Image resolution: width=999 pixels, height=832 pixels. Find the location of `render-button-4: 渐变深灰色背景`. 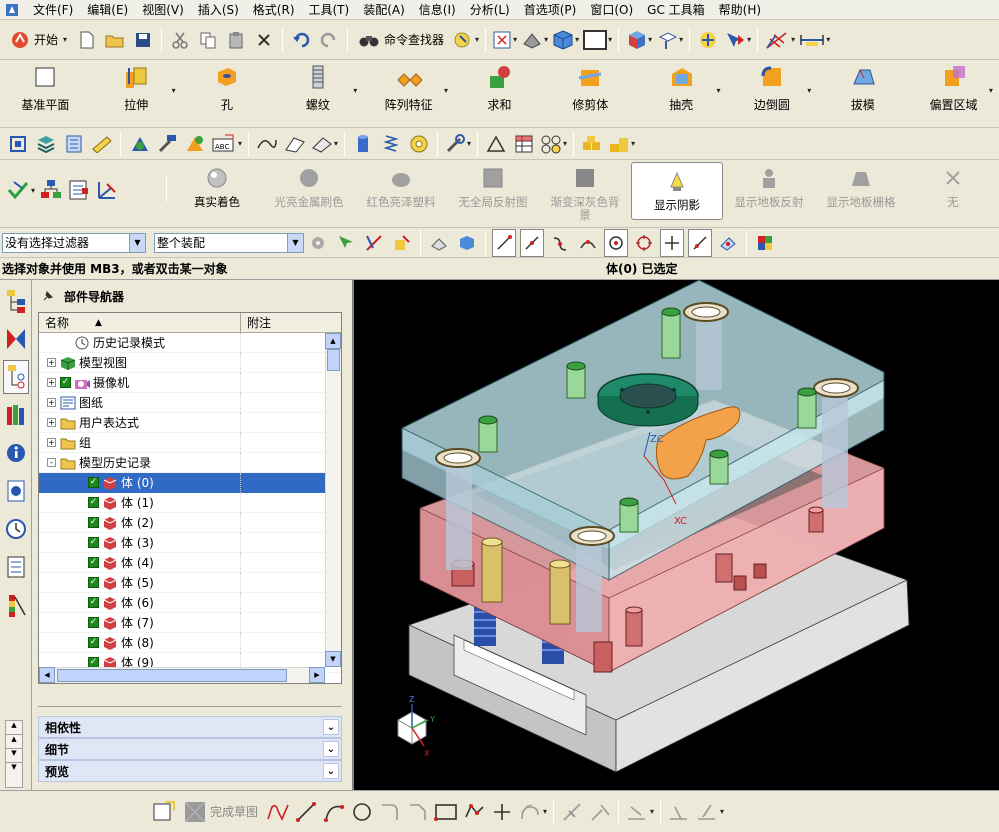

render-button-4: 渐变深灰色背景 is located at coordinates (585, 191).